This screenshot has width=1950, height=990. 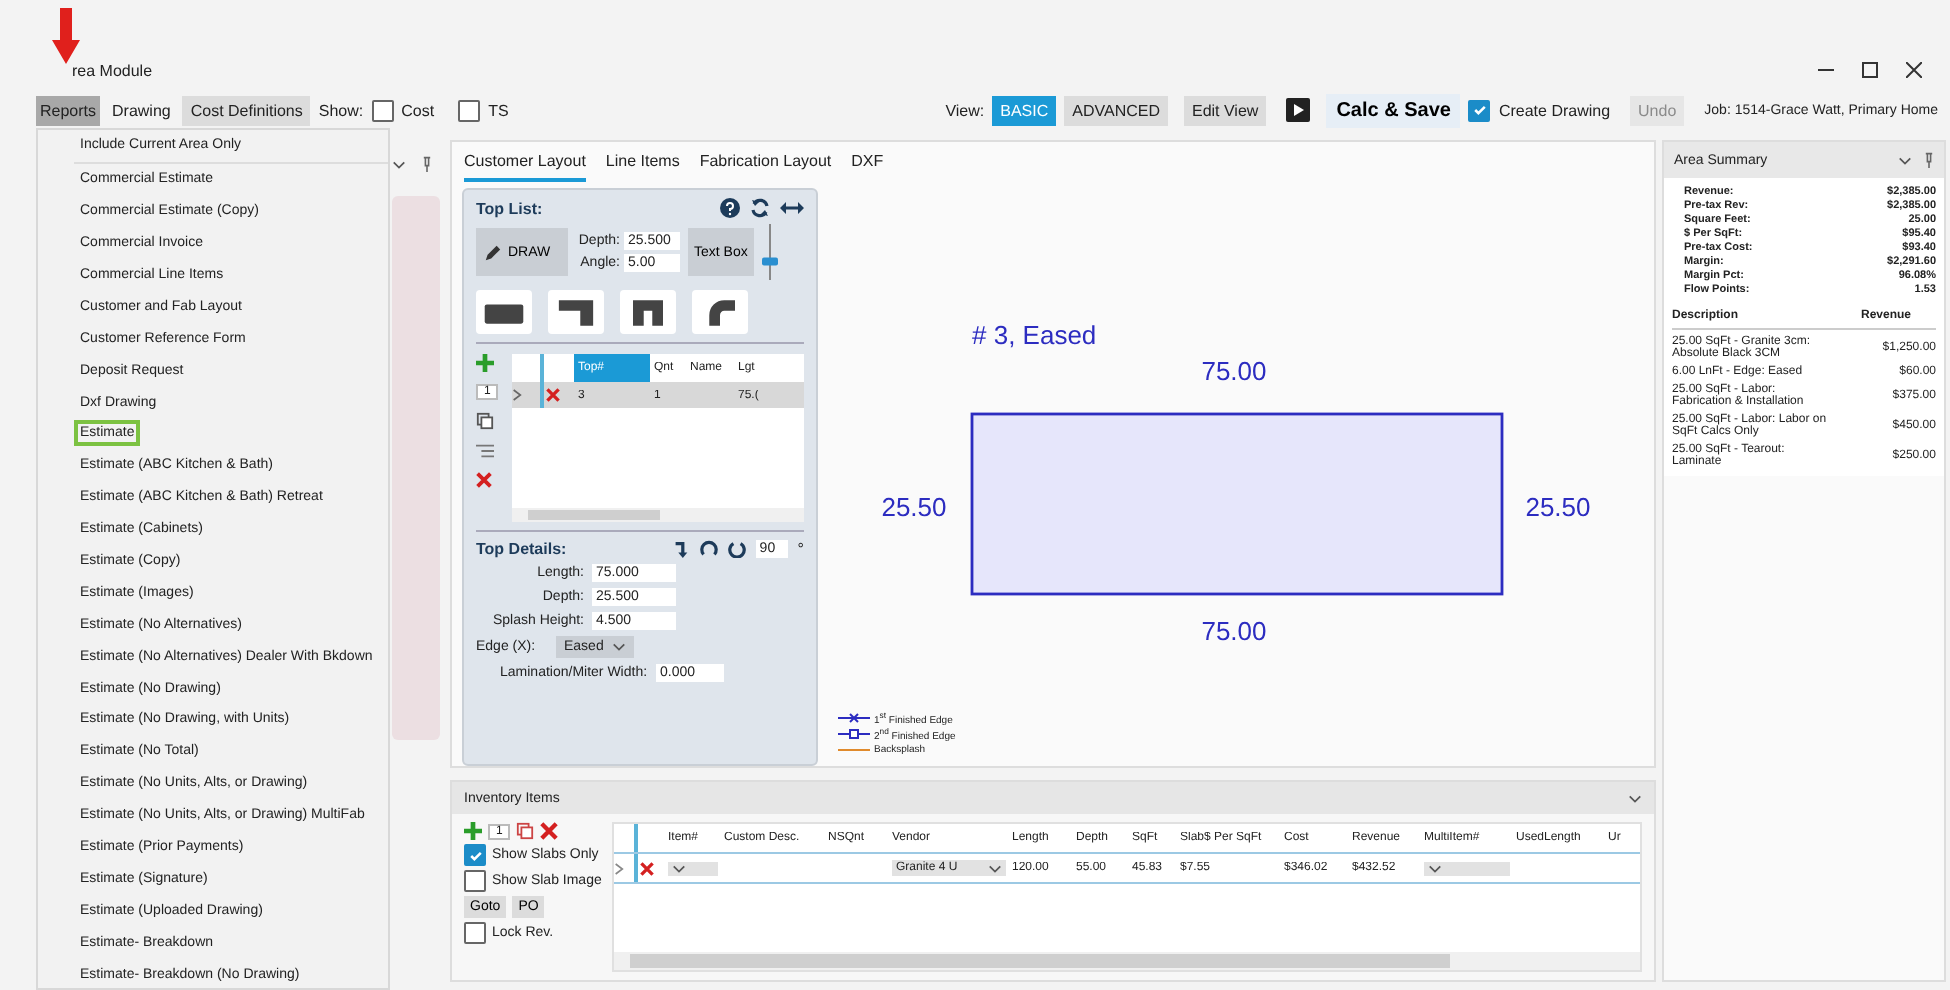 What do you see at coordinates (498, 110) in the screenshot?
I see `checkbox-label: TS` at bounding box center [498, 110].